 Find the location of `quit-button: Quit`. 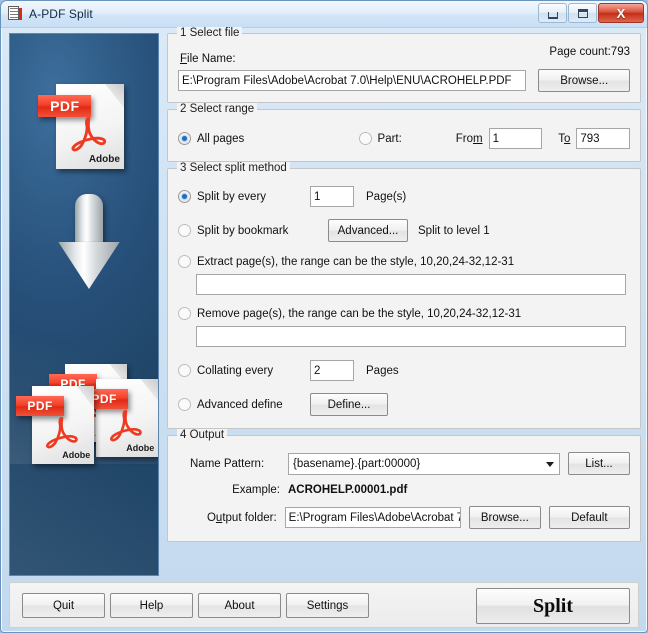

quit-button: Quit is located at coordinates (63, 605).